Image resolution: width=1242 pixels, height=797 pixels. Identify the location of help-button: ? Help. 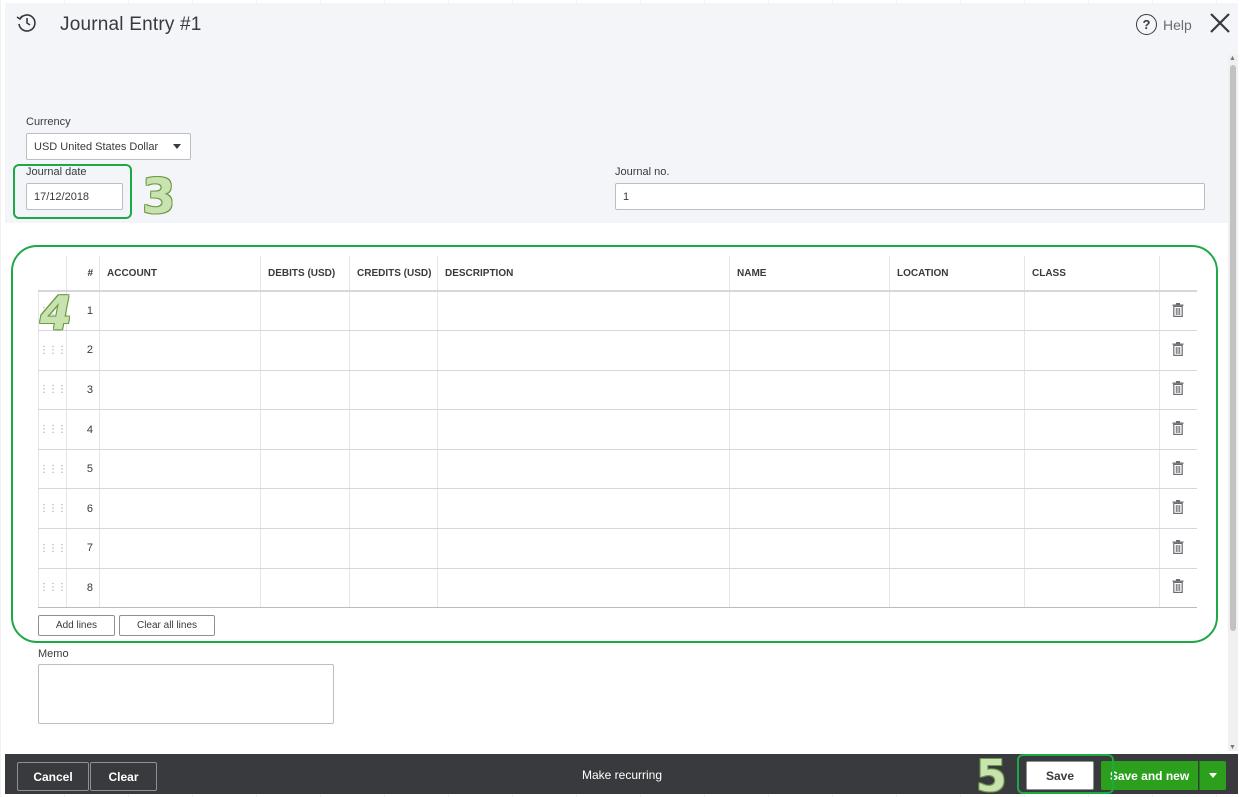
(1164, 24).